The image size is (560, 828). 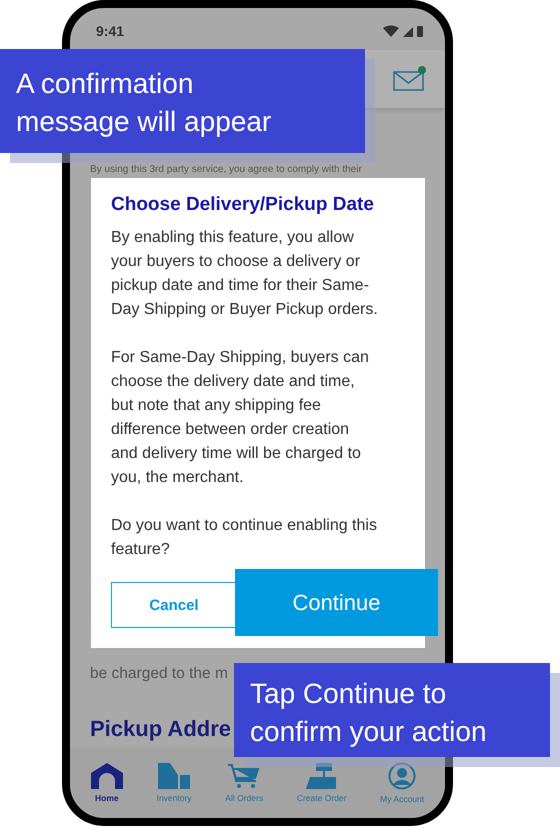 What do you see at coordinates (106, 776) in the screenshot?
I see `home-icon` at bounding box center [106, 776].